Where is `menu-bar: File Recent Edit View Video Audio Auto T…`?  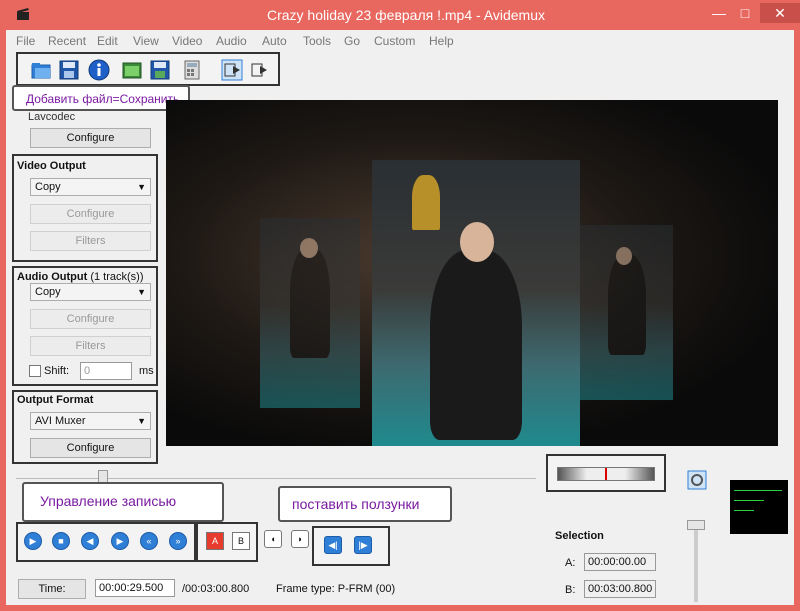
menu-bar: File Recent Edit View Video Audio Auto T… is located at coordinates (400, 40).